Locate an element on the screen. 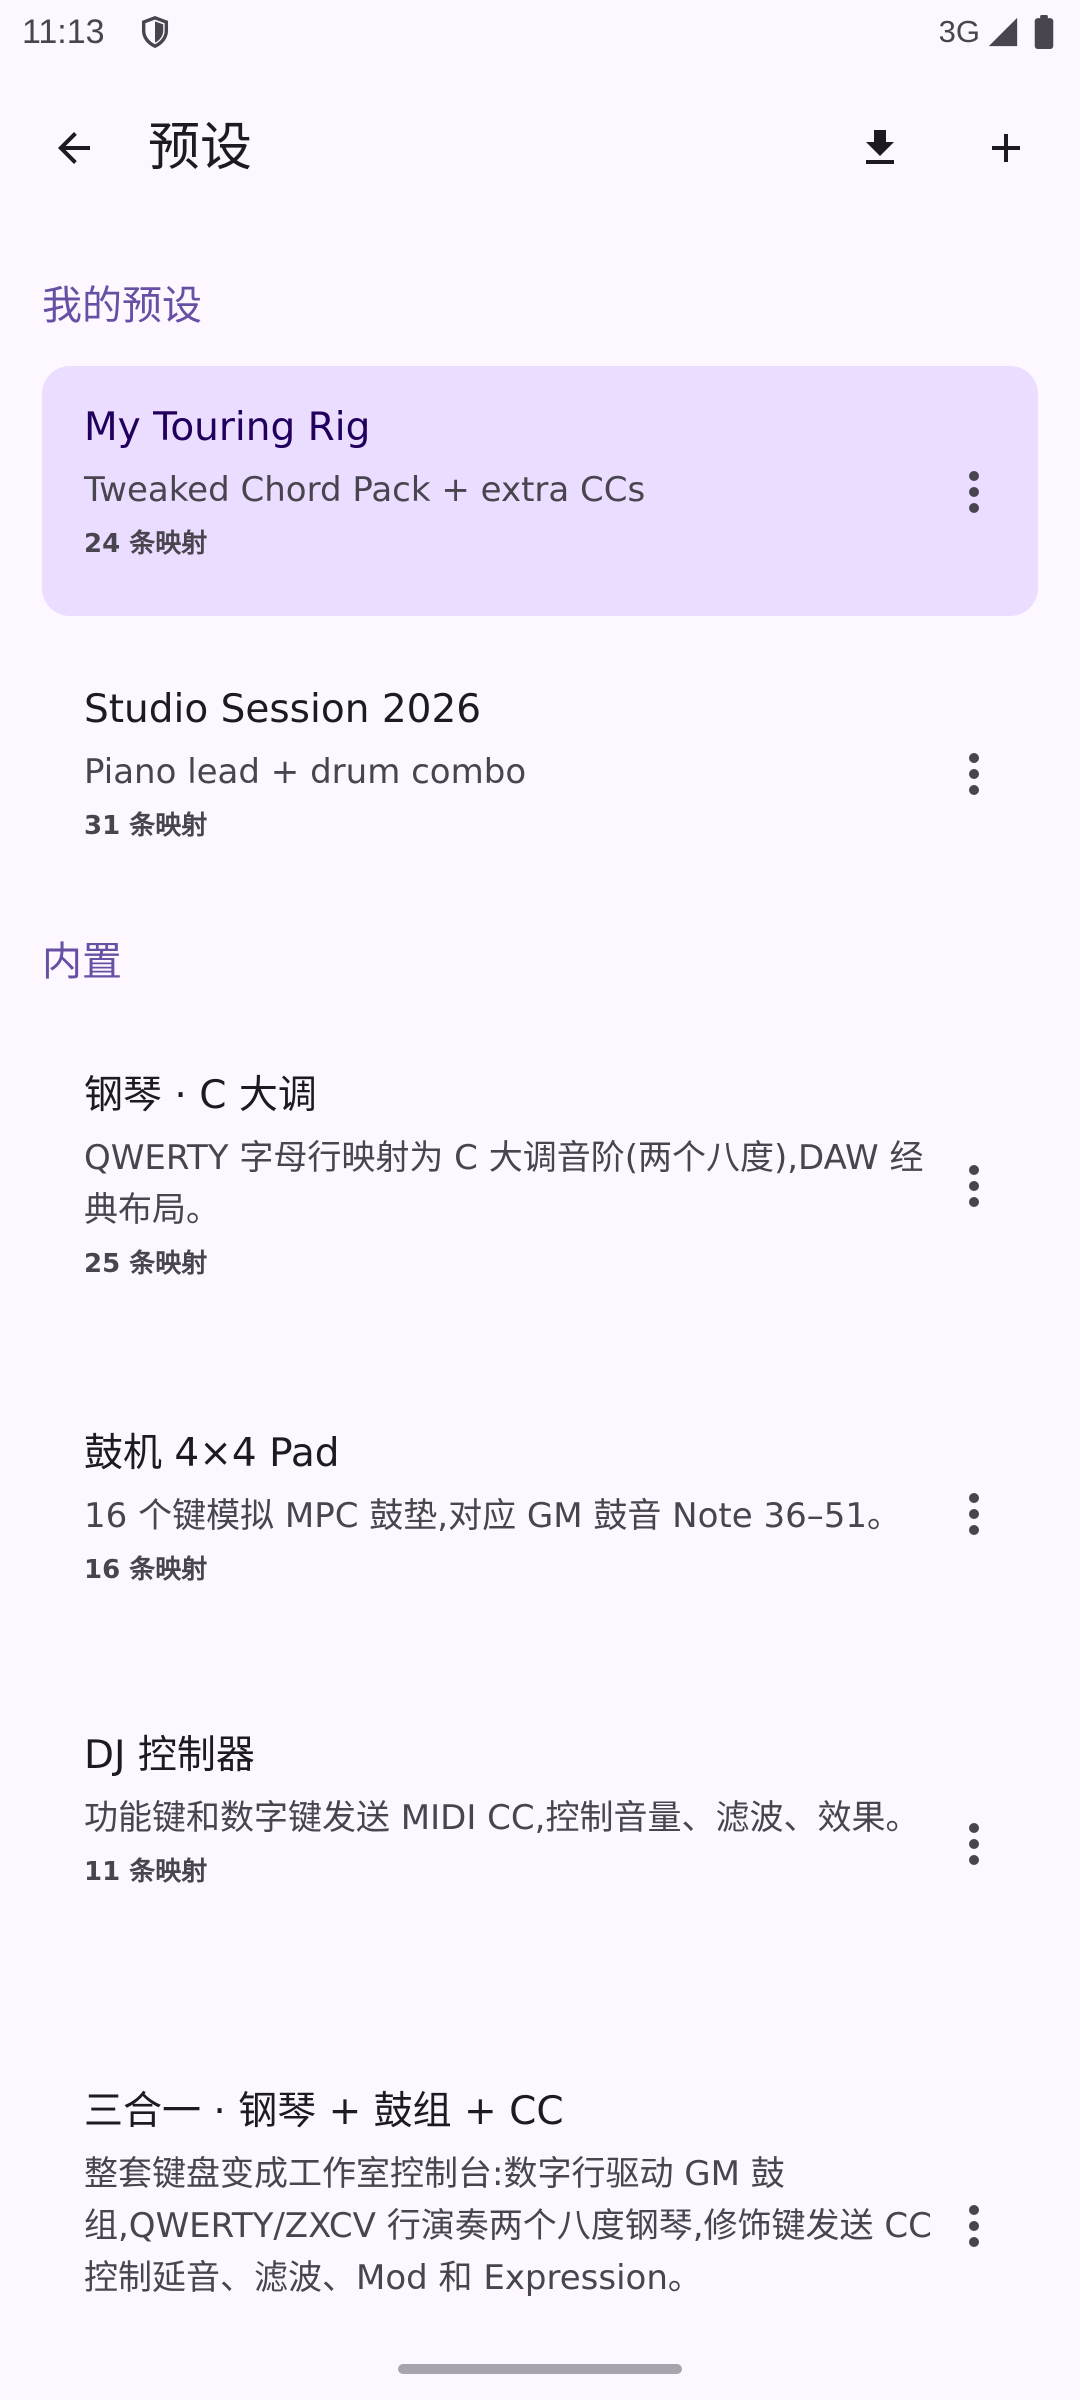  add-button is located at coordinates (1006, 148).